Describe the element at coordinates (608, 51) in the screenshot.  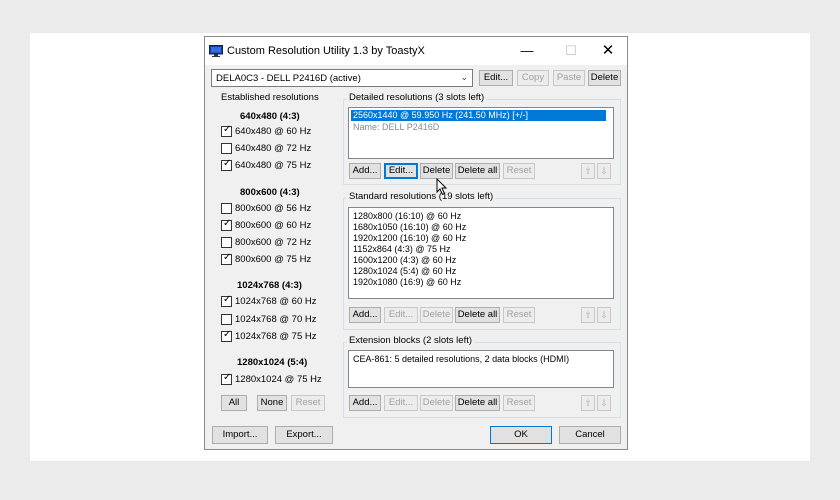
I see `close-button: ✕` at that location.